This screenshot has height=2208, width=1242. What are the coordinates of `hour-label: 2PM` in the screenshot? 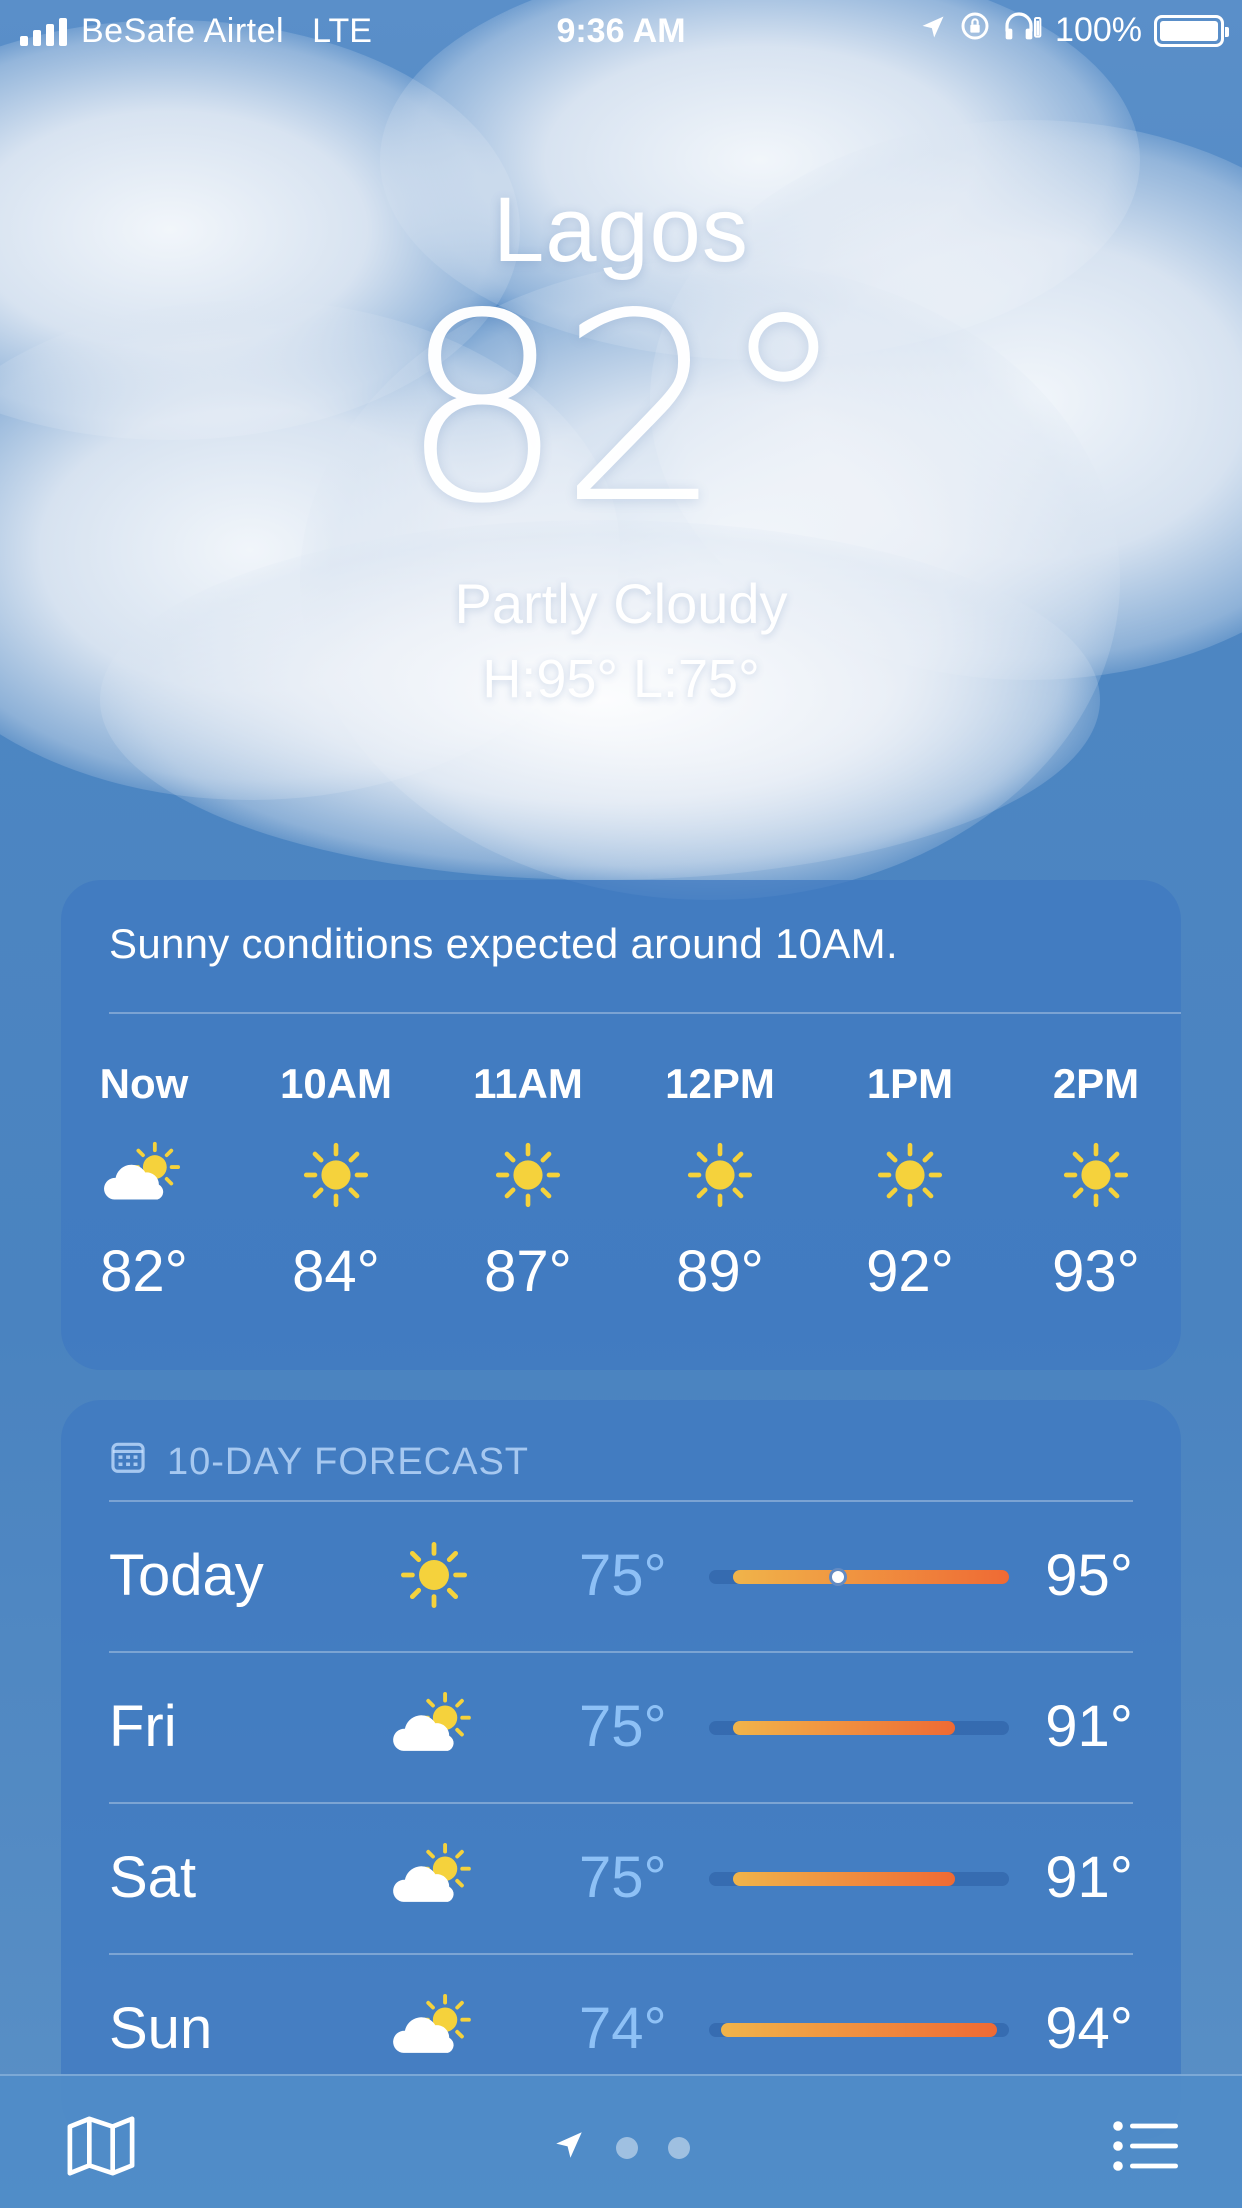 It's located at (1096, 1083).